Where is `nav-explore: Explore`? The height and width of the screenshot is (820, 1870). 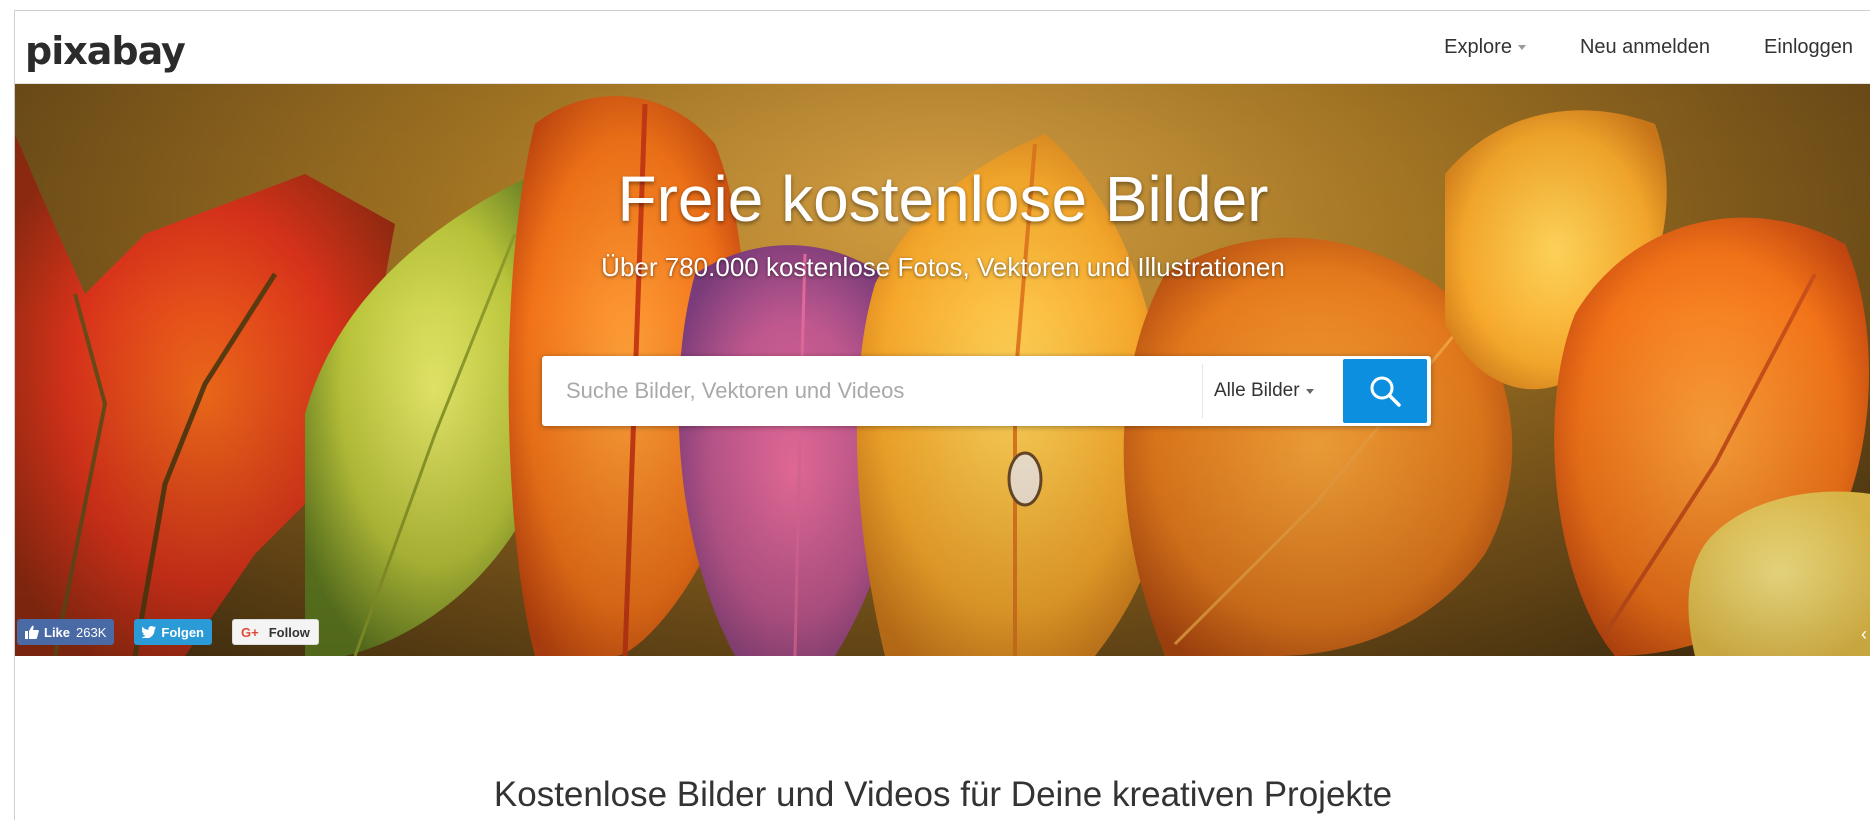
nav-explore: Explore is located at coordinates (1485, 47).